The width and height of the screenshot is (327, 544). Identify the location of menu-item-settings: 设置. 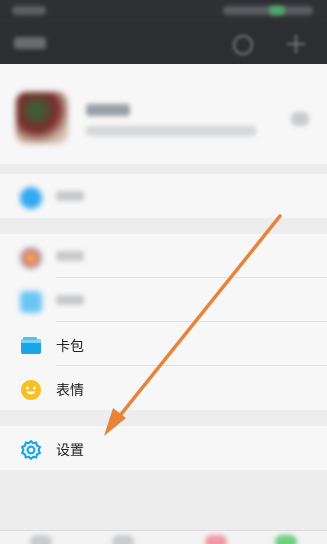
(163, 448).